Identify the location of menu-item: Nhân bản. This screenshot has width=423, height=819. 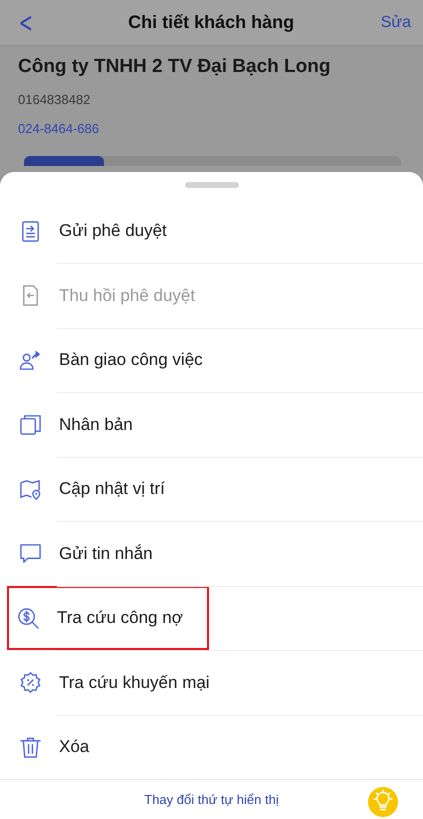
(207, 424).